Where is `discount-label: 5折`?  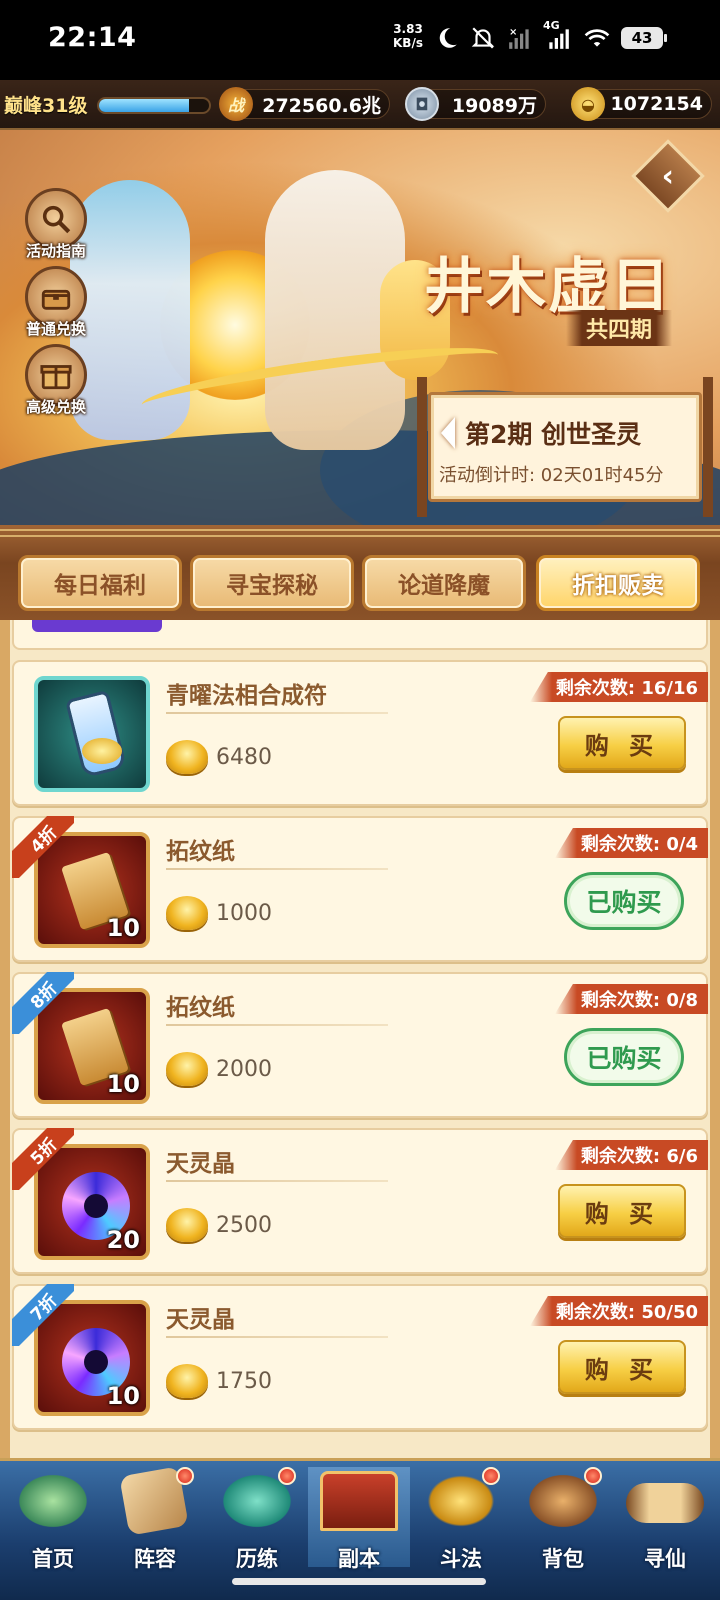
discount-label: 5折 is located at coordinates (43, 1159).